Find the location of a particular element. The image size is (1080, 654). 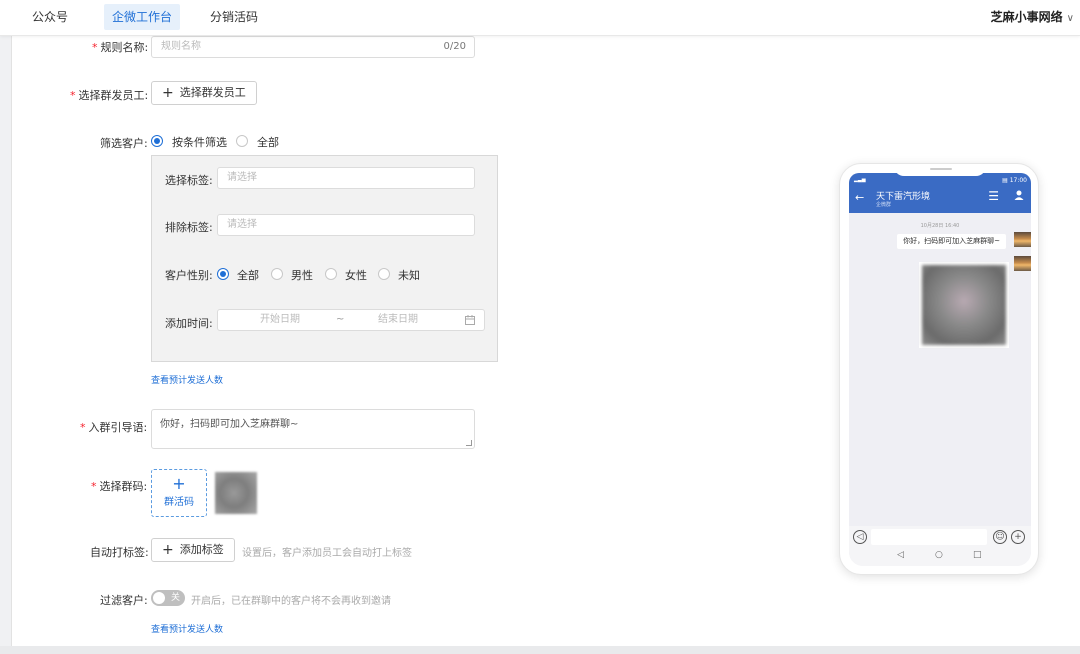

rule-name-input: 规则名称 0/20 is located at coordinates (313, 47).